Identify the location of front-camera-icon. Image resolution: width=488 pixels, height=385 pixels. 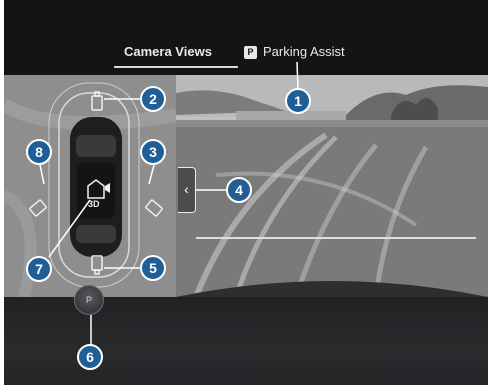
(97, 101).